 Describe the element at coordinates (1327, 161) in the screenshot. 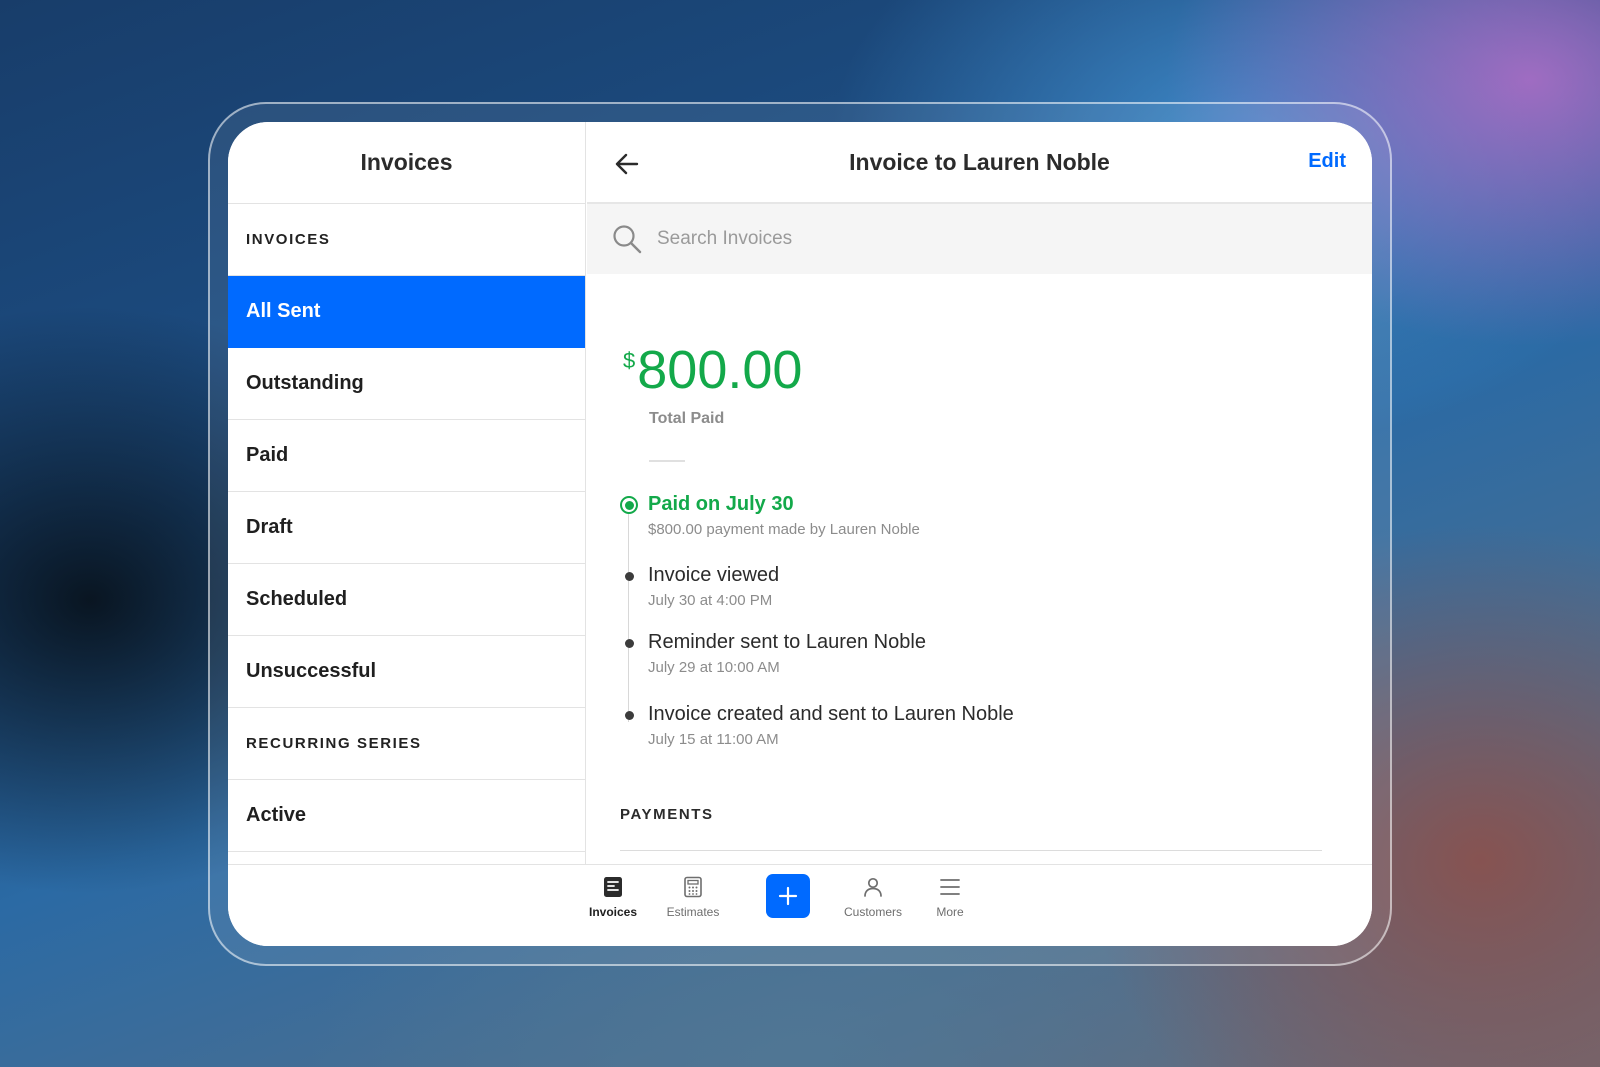

I see `edit-button: Edit` at that location.